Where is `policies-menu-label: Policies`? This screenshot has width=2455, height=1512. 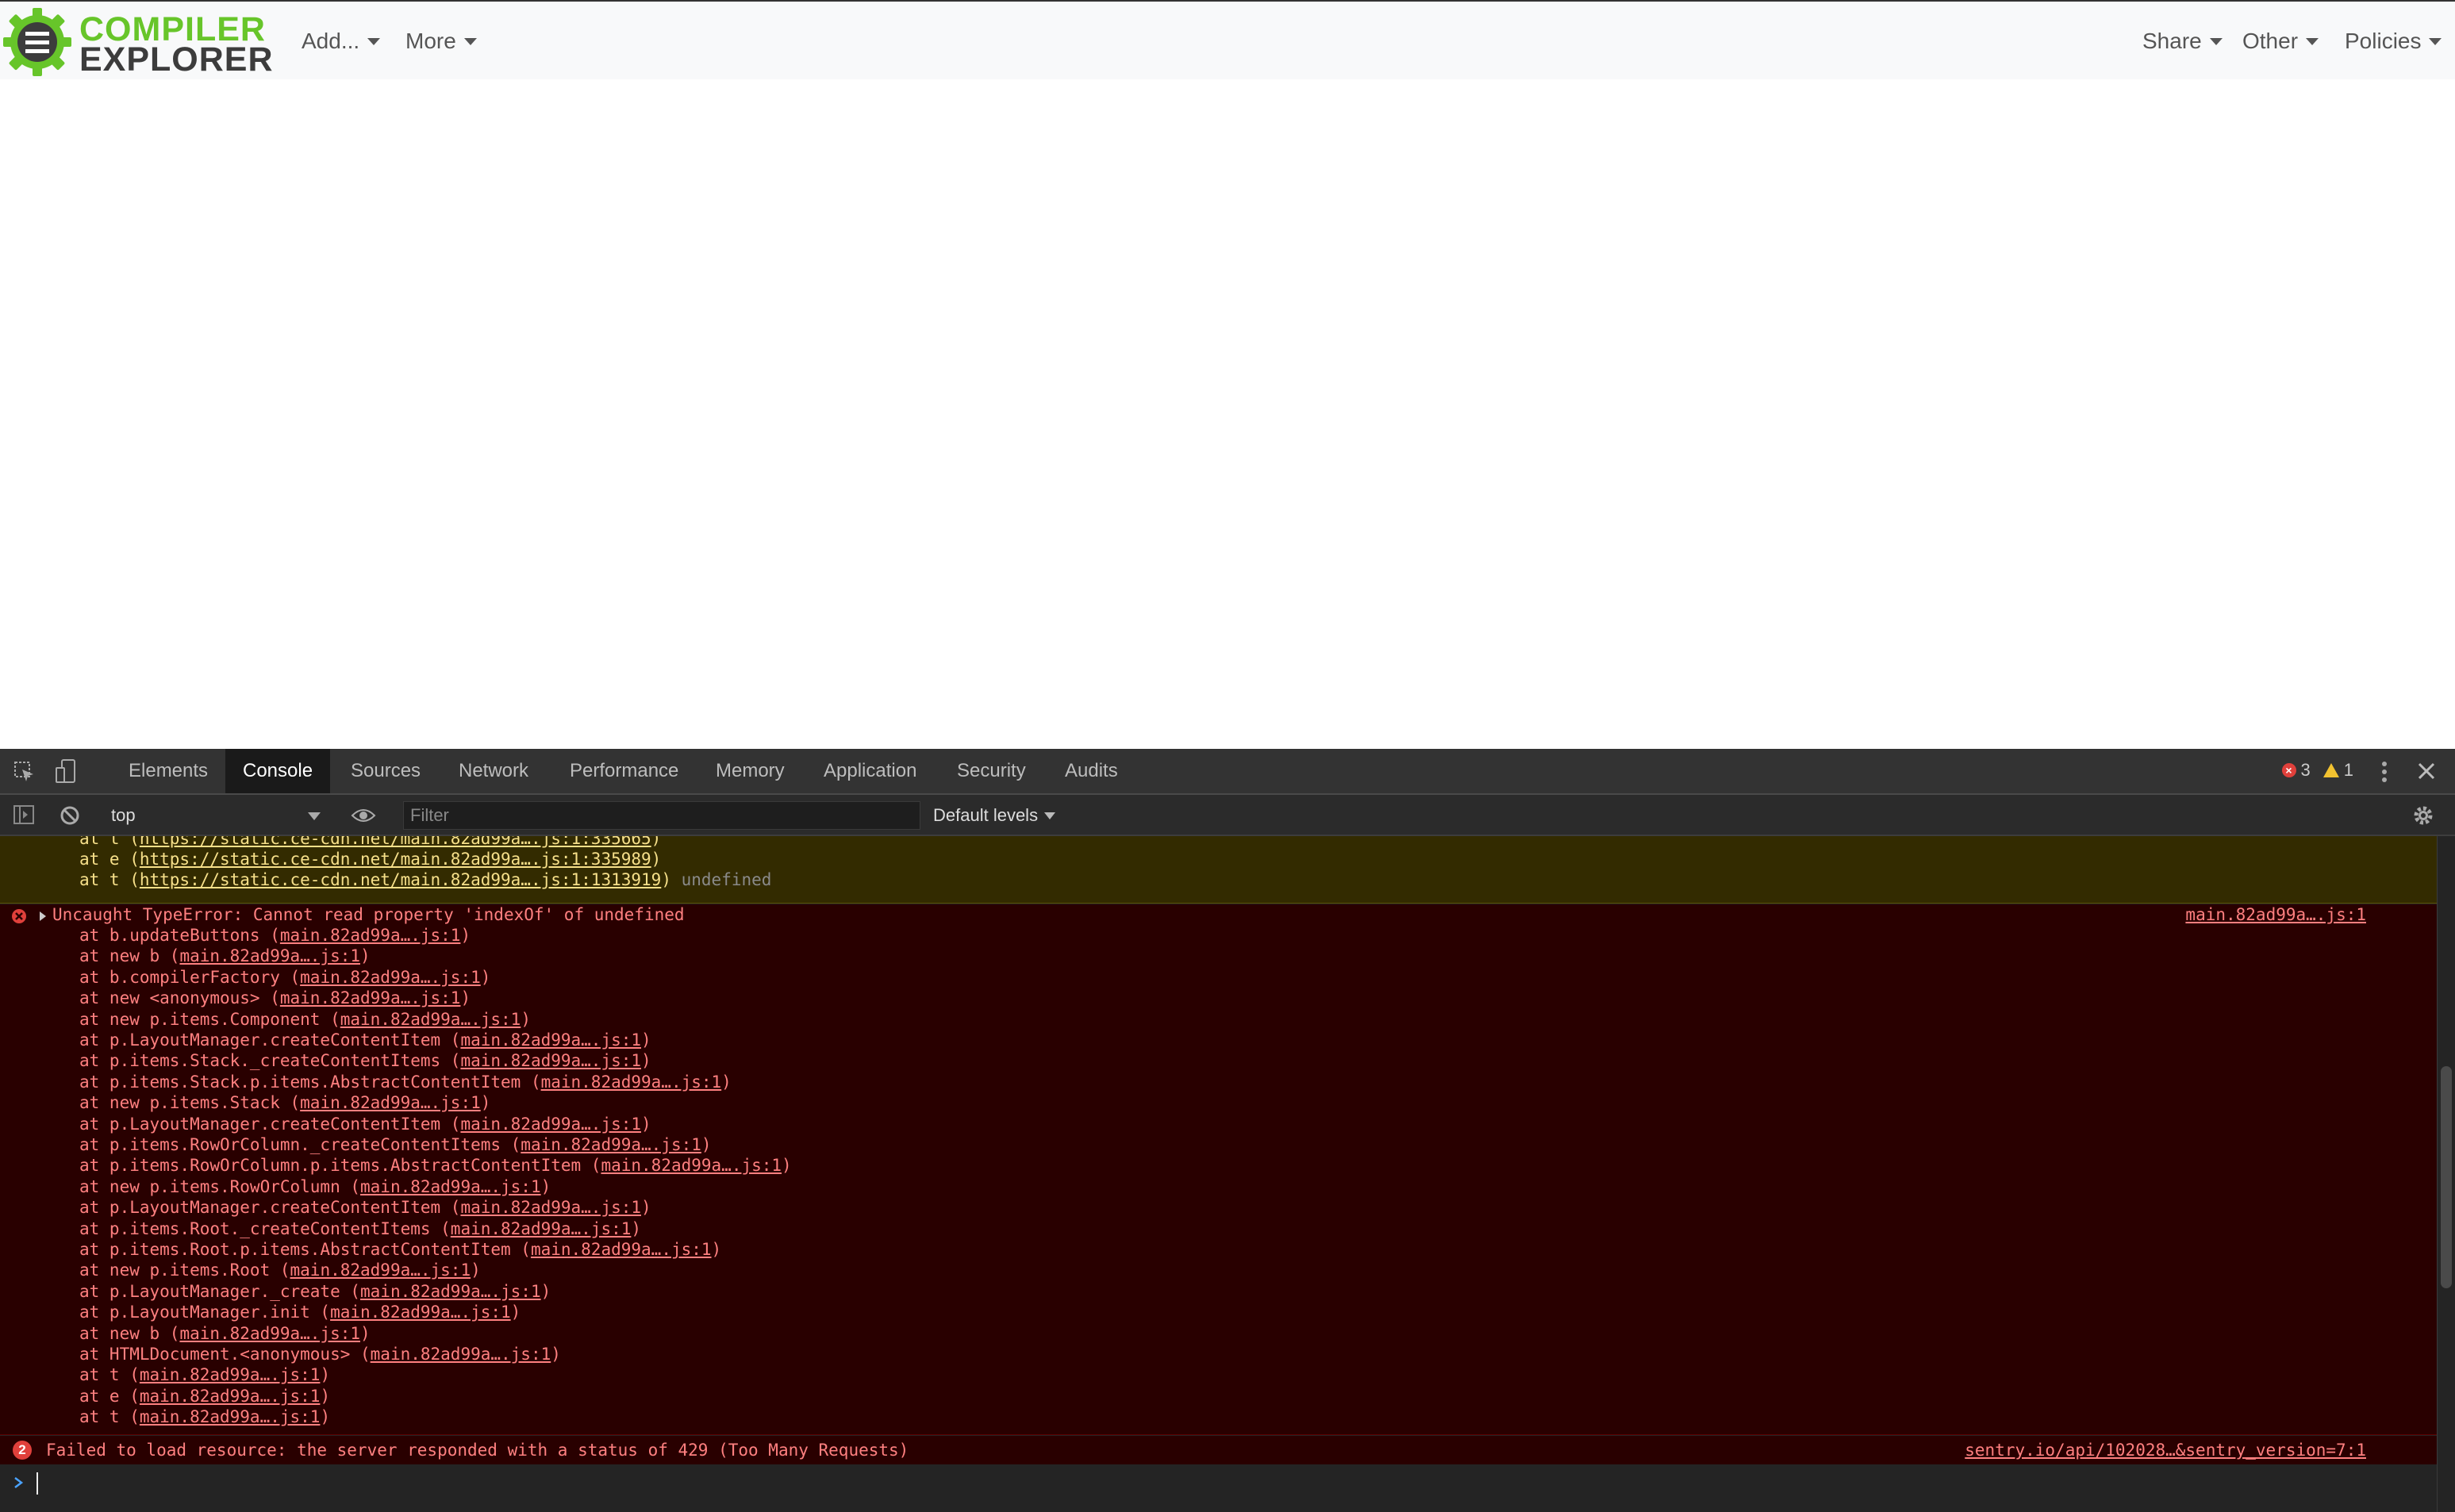 policies-menu-label: Policies is located at coordinates (2383, 41).